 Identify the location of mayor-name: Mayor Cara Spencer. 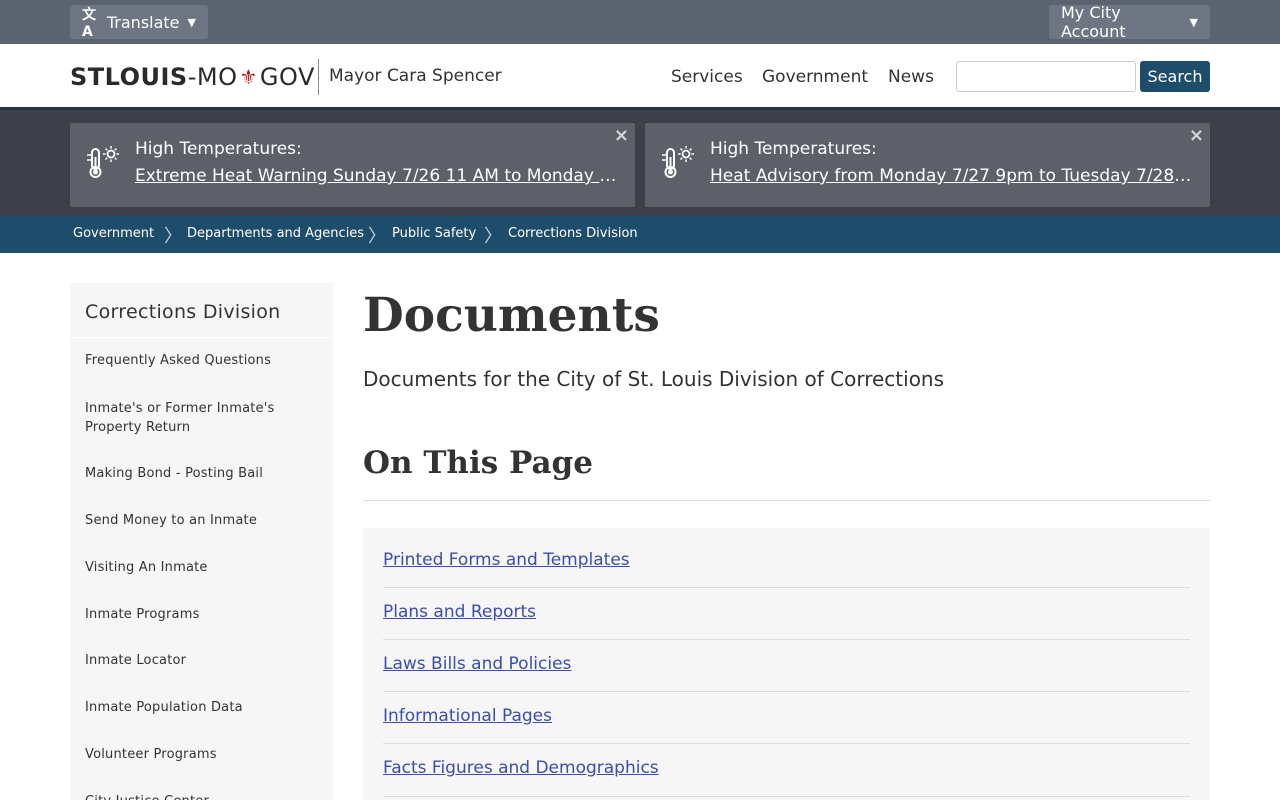
(415, 76).